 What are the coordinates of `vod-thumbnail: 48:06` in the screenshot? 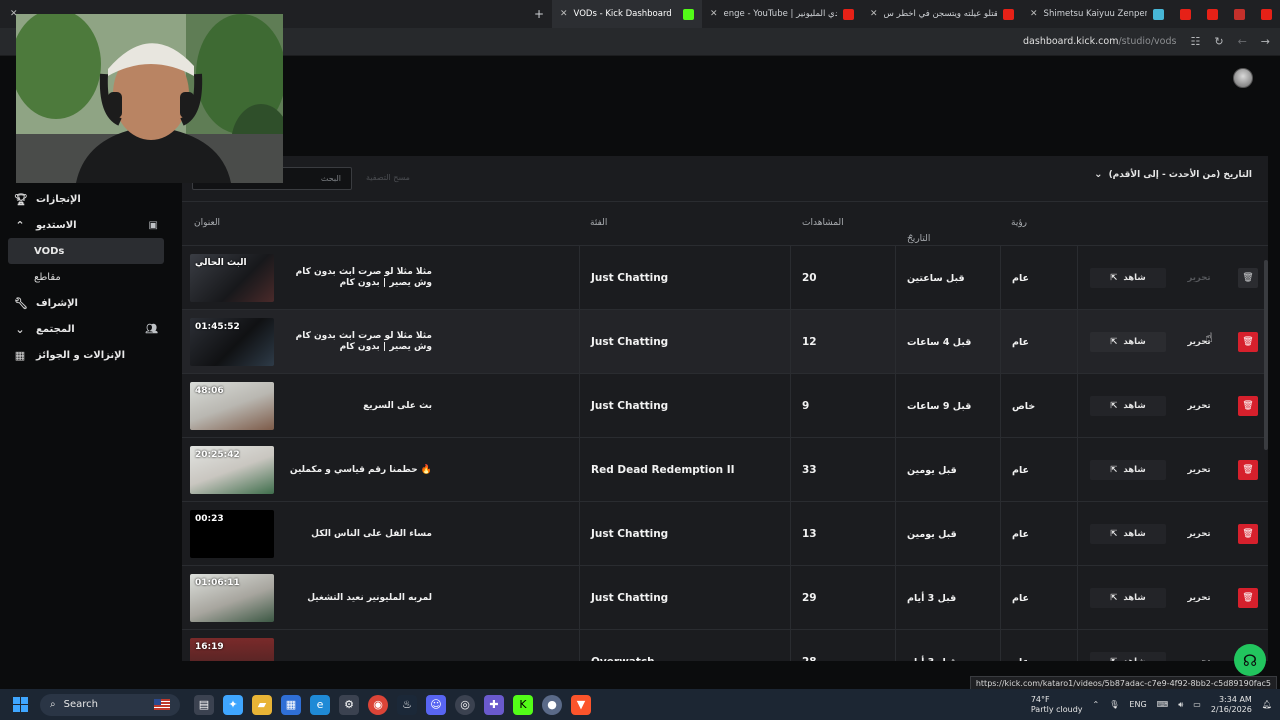 It's located at (232, 406).